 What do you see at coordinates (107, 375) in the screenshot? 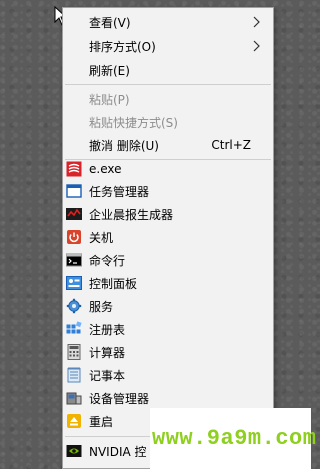
I see `menu-item-label: 记事本` at bounding box center [107, 375].